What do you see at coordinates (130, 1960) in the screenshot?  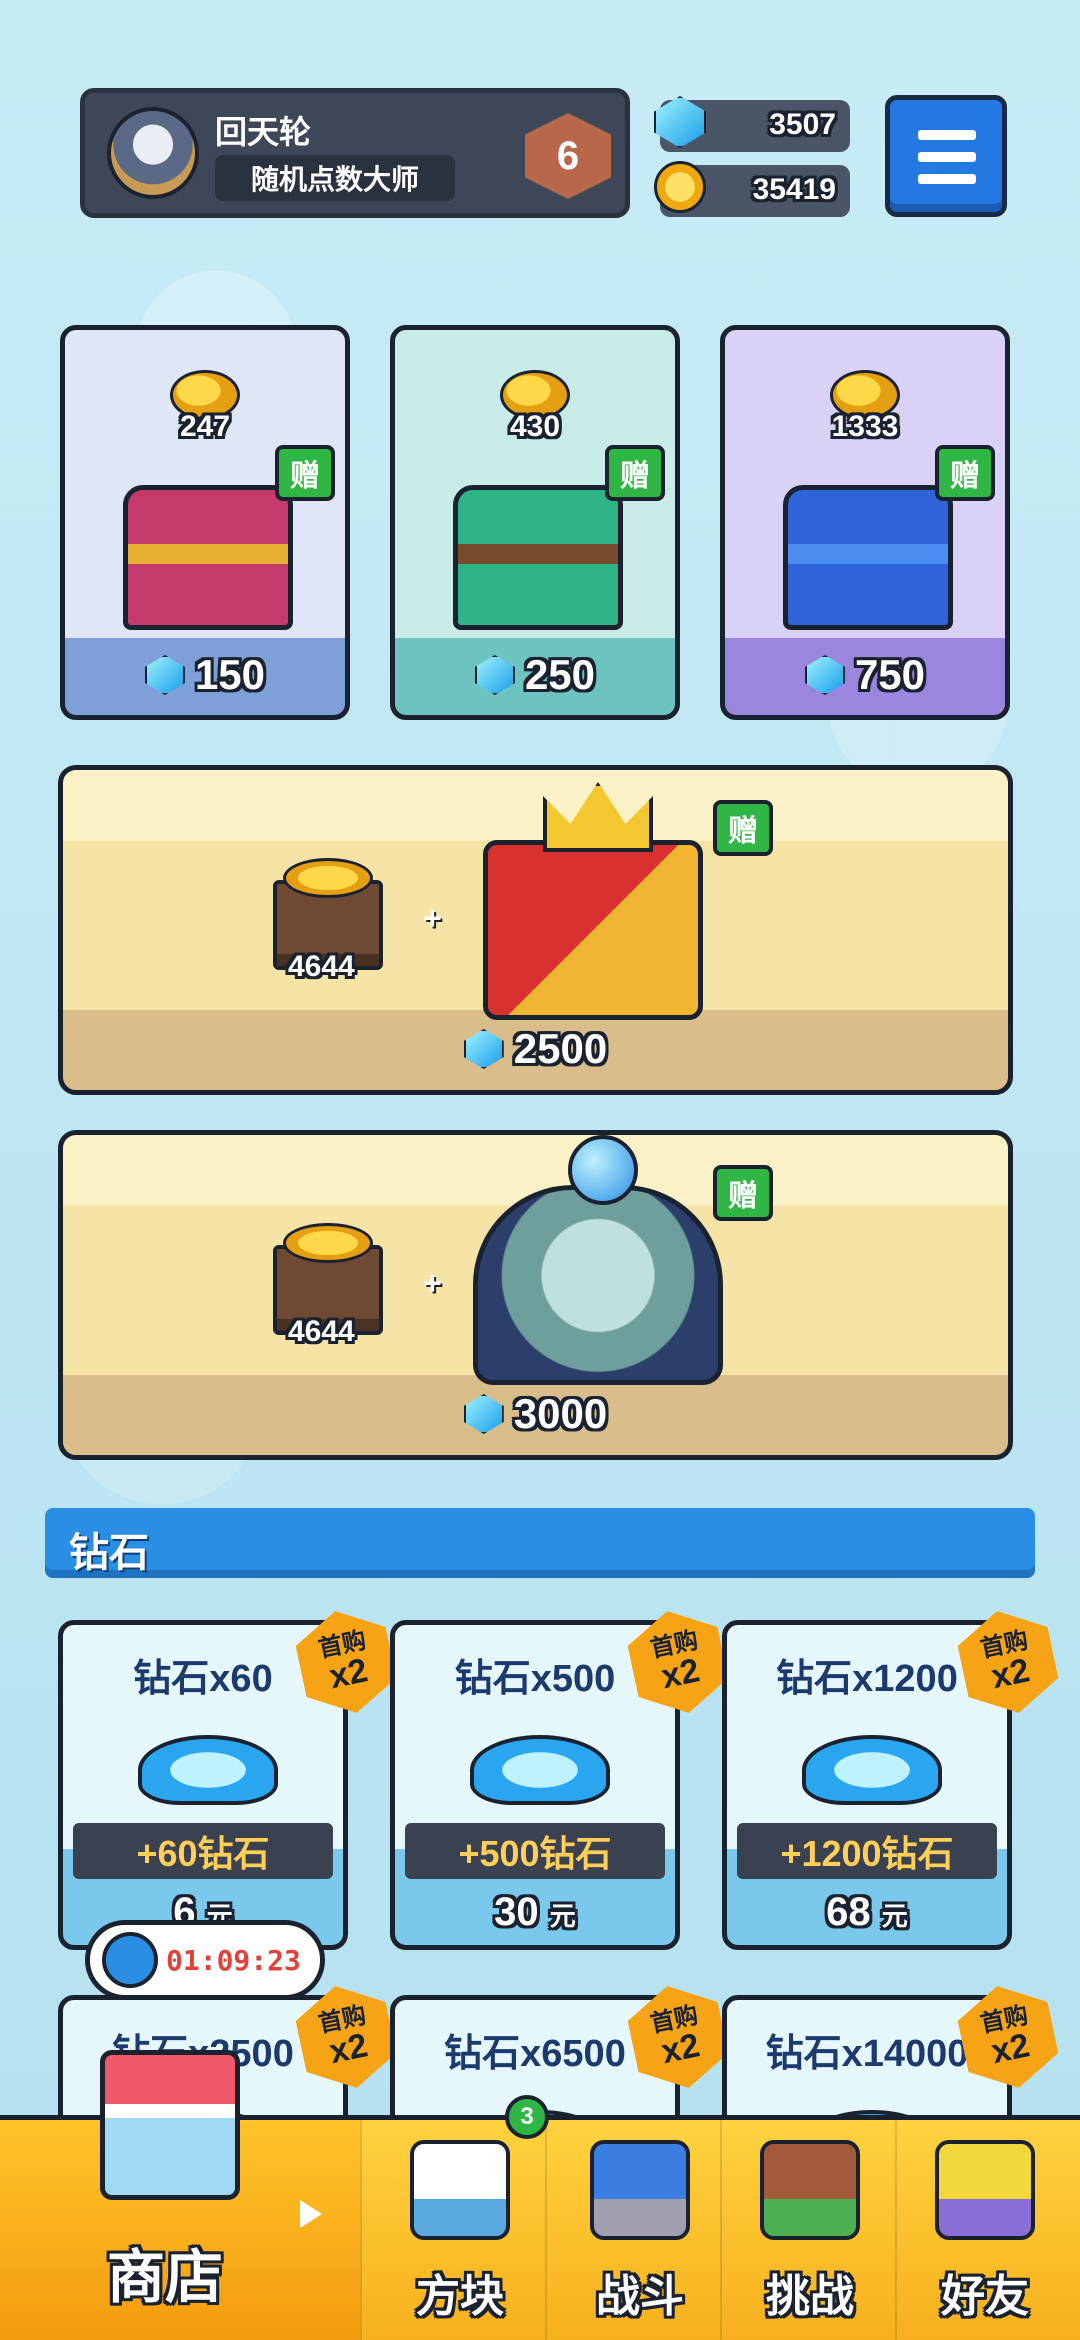 I see `stopwatch-icon` at bounding box center [130, 1960].